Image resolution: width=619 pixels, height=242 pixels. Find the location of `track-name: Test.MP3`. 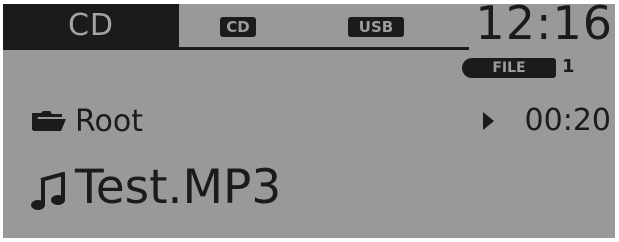

track-name: Test.MP3 is located at coordinates (178, 187).